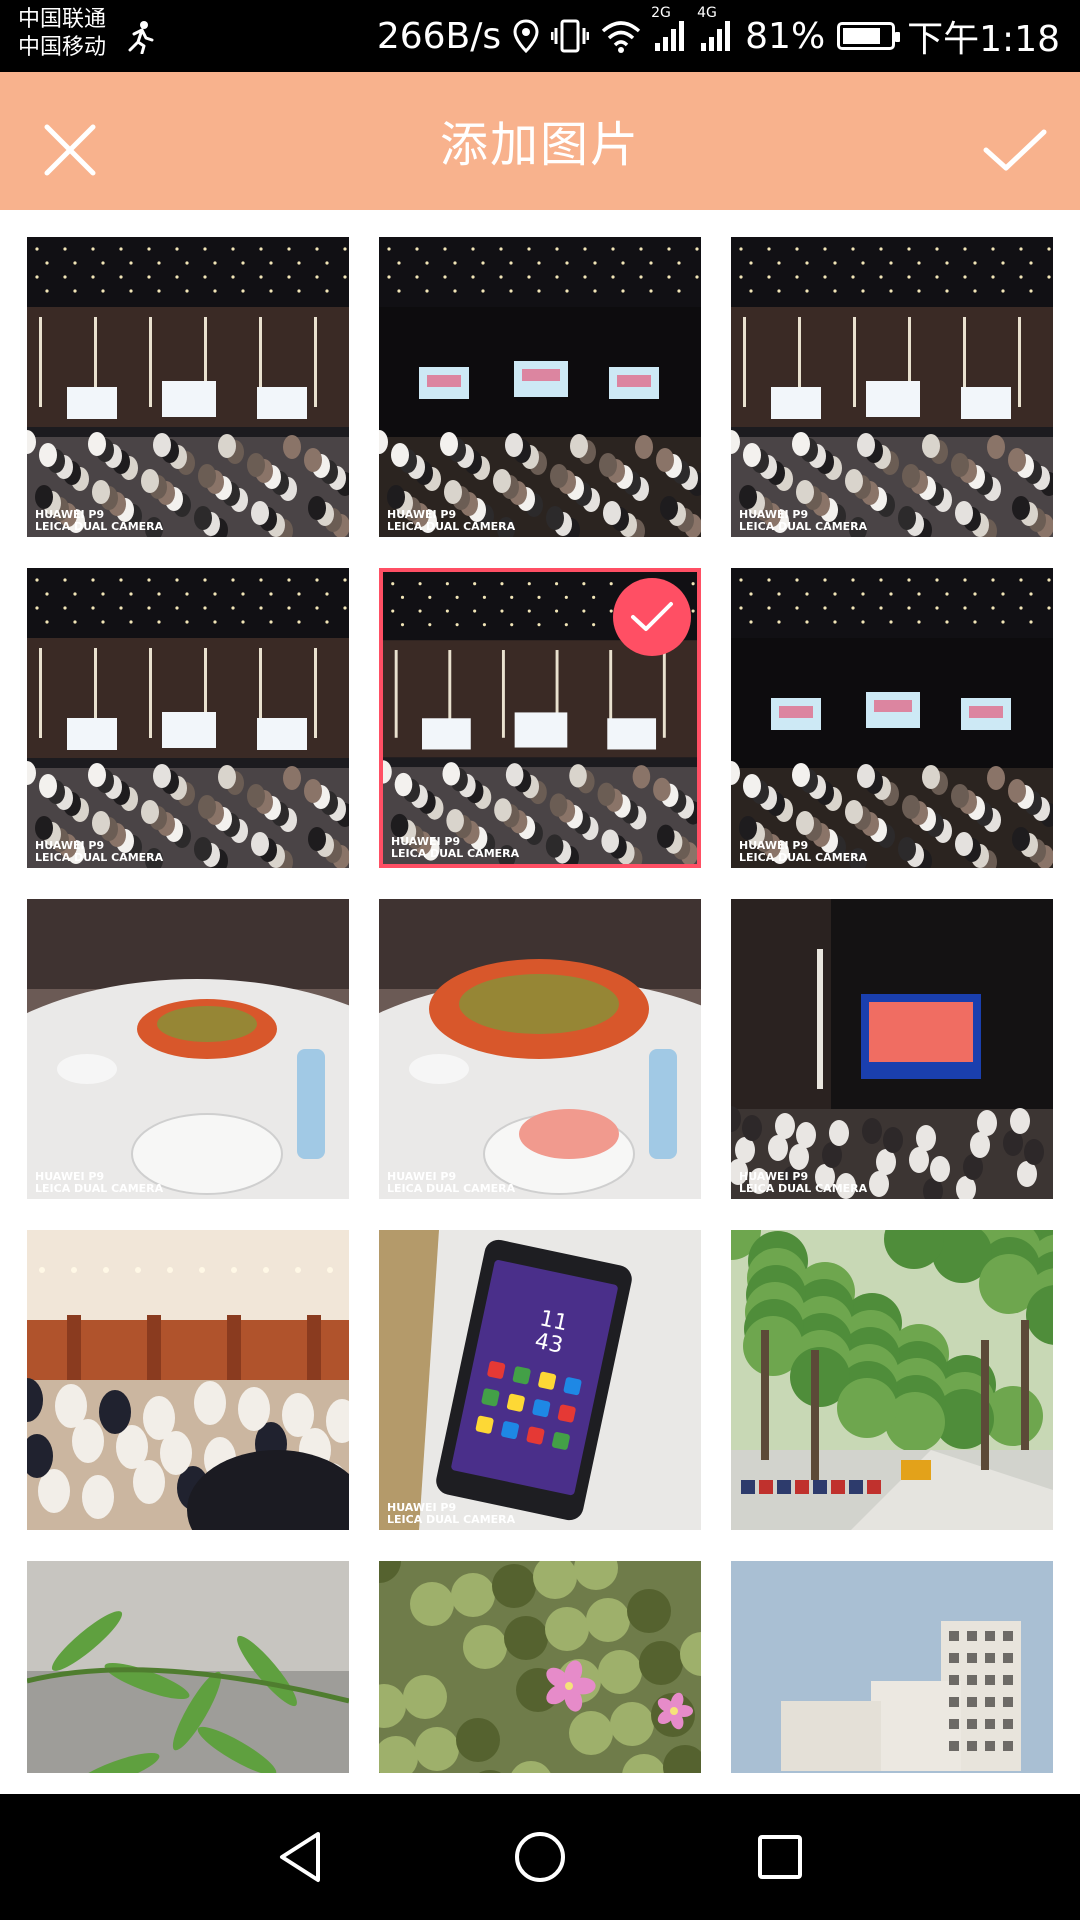 This screenshot has height=1920, width=1080. Describe the element at coordinates (62, 47) in the screenshot. I see `carrier-2: 中国移动` at that location.